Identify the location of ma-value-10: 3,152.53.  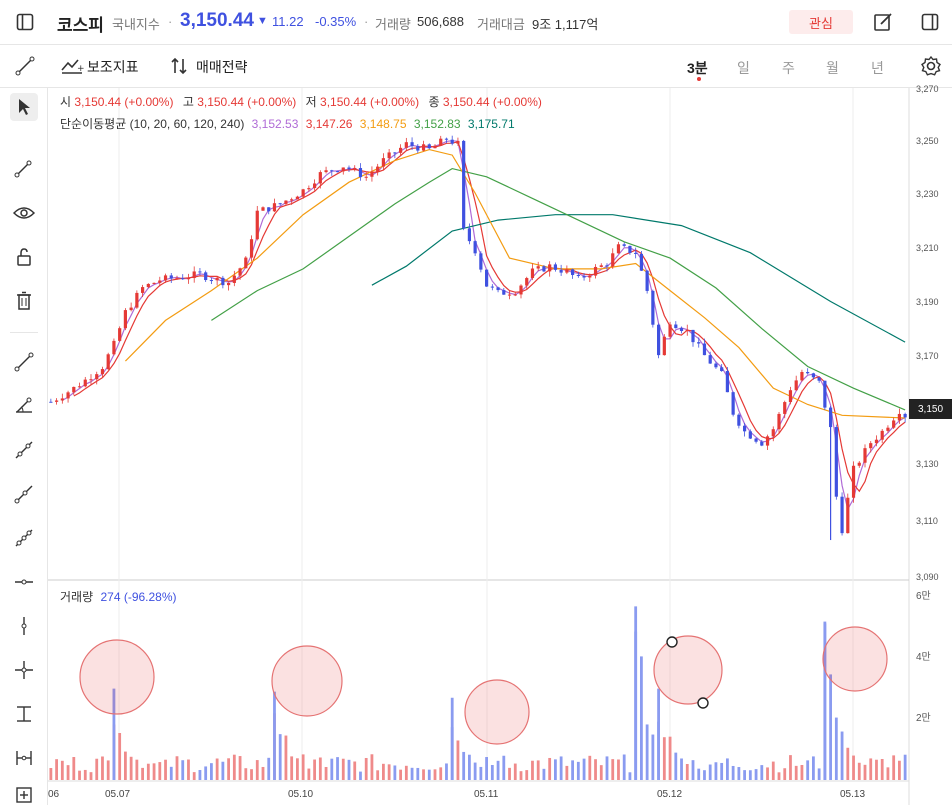
(275, 124).